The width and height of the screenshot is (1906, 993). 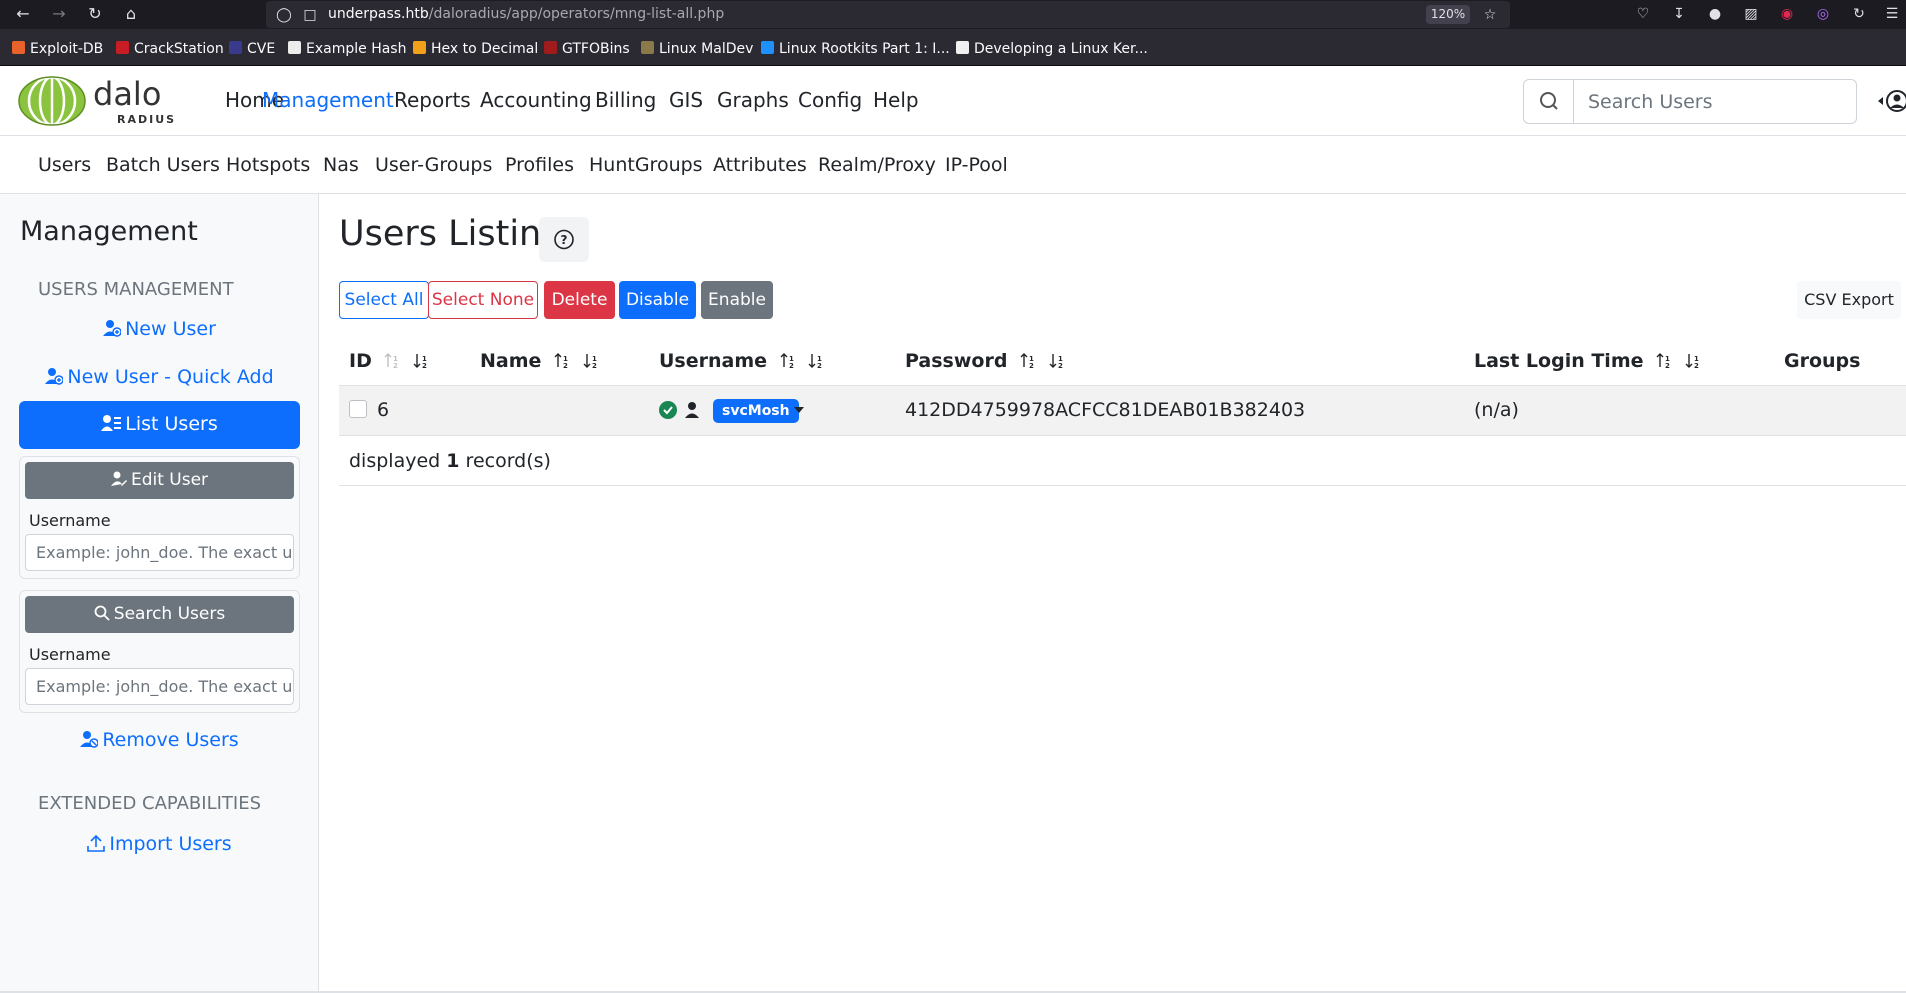 What do you see at coordinates (159, 686) in the screenshot?
I see `search-username-input` at bounding box center [159, 686].